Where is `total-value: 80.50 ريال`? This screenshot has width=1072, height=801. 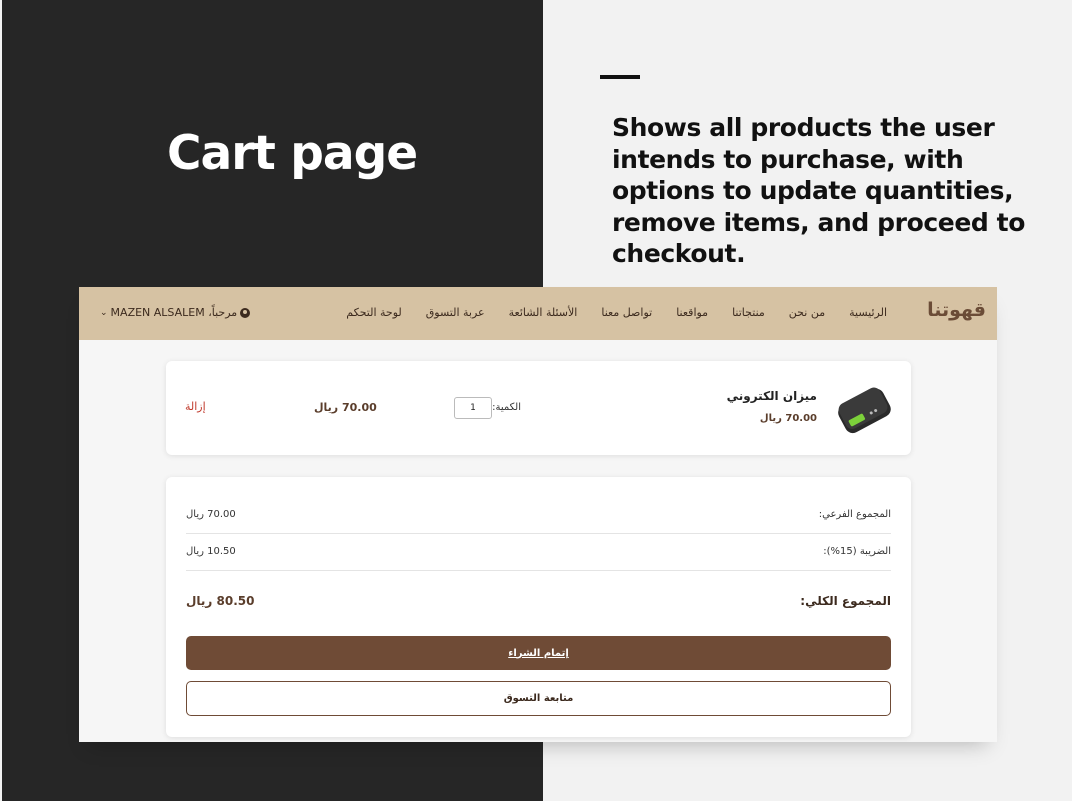
total-value: 80.50 ريال is located at coordinates (220, 601).